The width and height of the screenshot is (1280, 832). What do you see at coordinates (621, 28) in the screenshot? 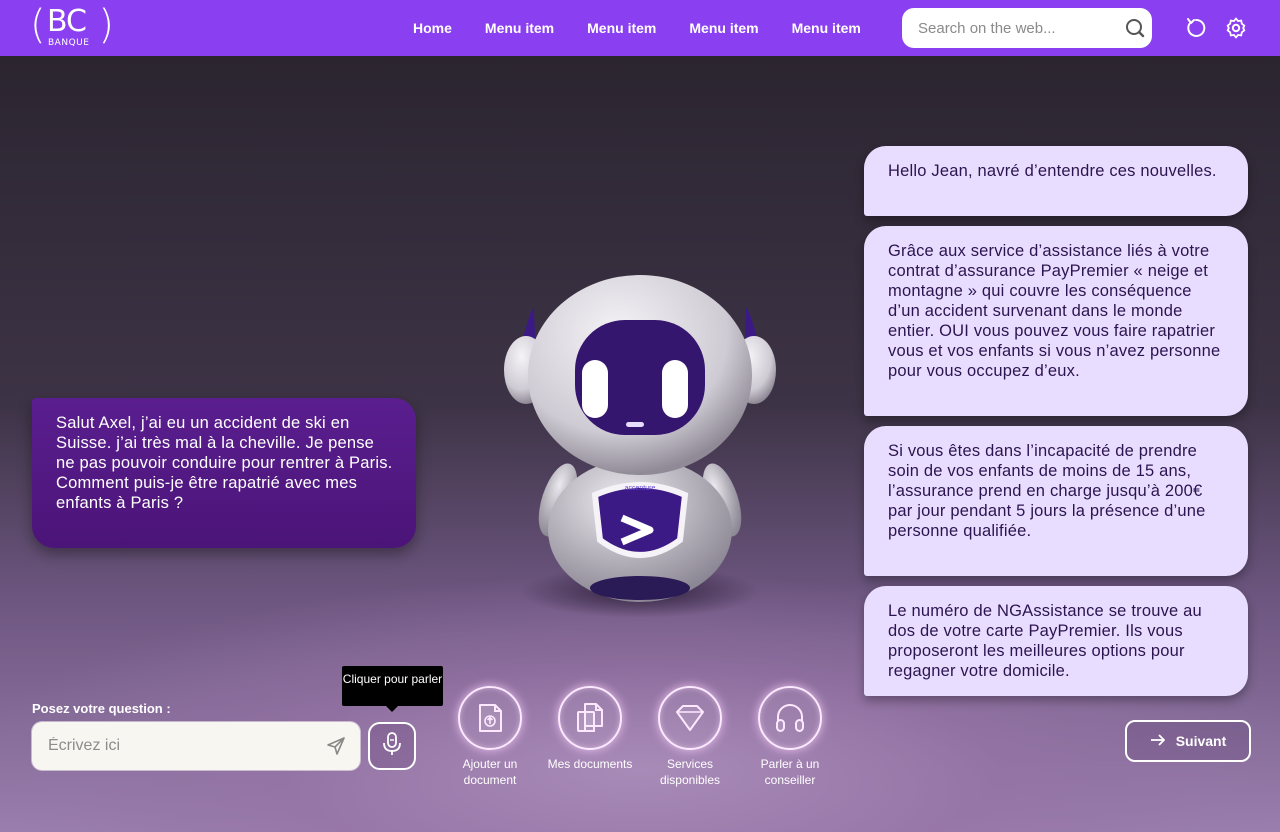
I see `nav-menu-item-2: Menu item` at bounding box center [621, 28].